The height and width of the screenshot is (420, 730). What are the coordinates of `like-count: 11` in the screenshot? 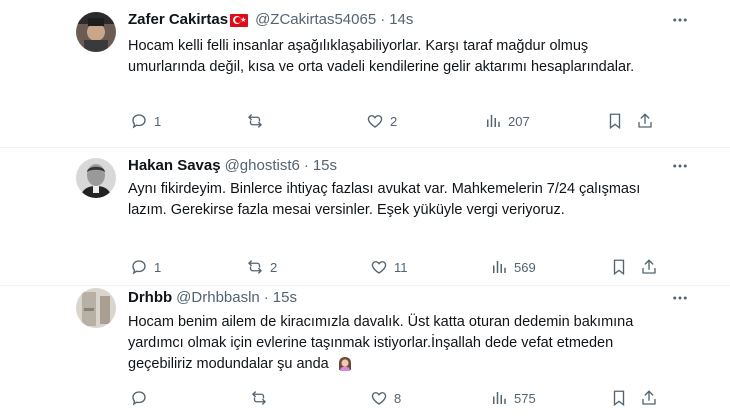 It's located at (401, 267).